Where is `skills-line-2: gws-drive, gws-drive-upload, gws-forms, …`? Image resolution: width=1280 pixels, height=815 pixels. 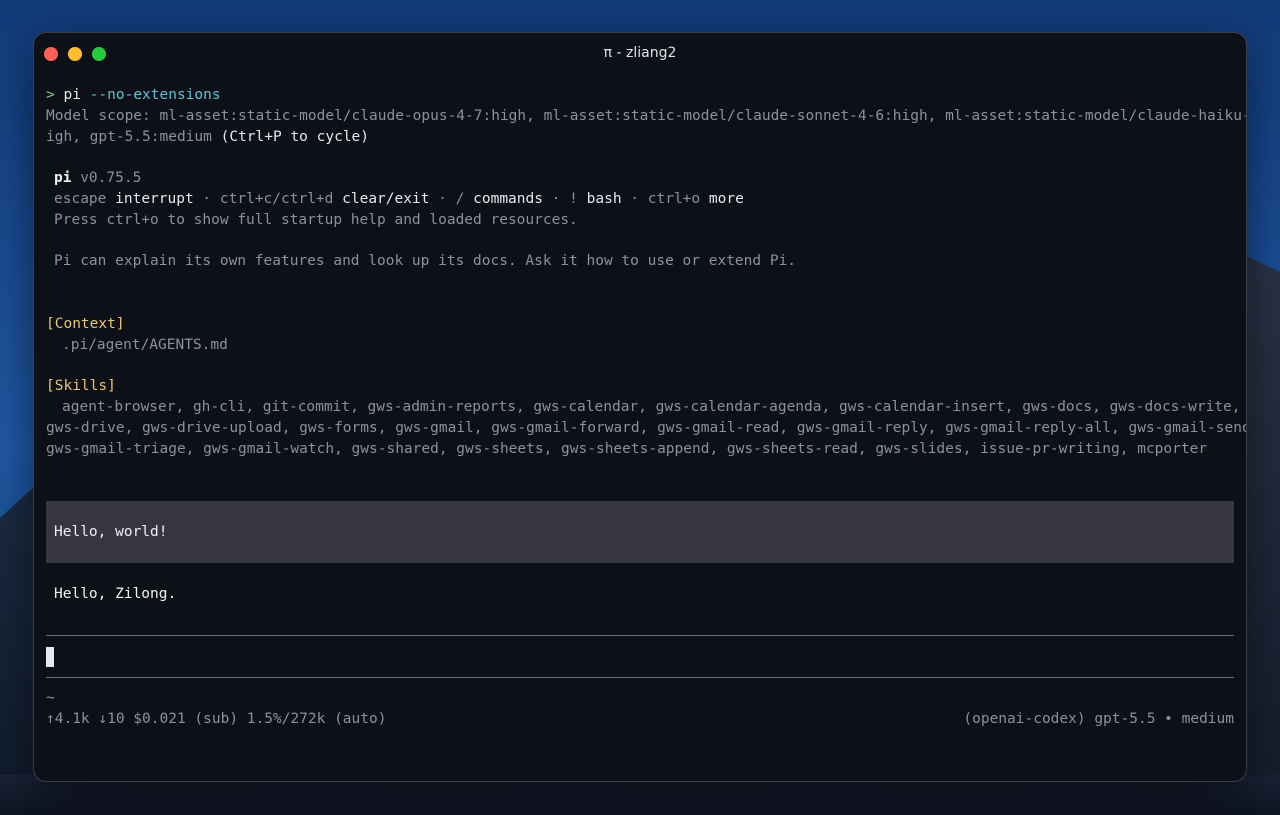
skills-line-2: gws-drive, gws-drive-upload, gws-forms, … is located at coordinates (646, 428).